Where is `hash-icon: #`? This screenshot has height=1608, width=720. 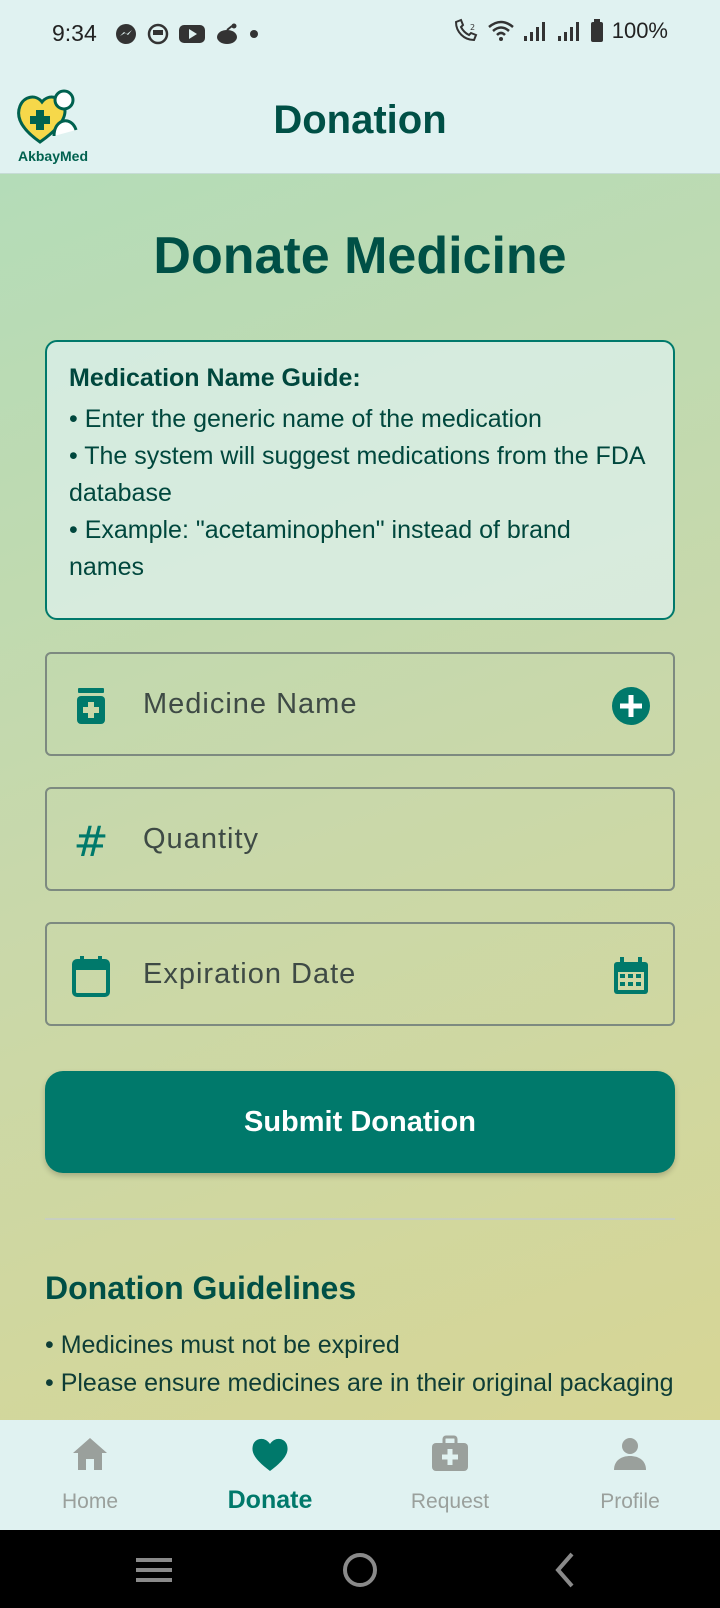
hash-icon: # is located at coordinates (90, 841).